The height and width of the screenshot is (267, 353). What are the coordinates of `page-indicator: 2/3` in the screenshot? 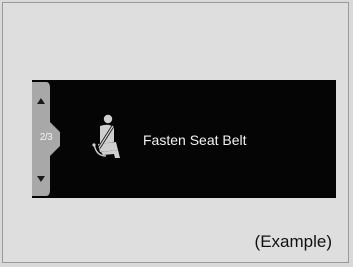 It's located at (46, 137).